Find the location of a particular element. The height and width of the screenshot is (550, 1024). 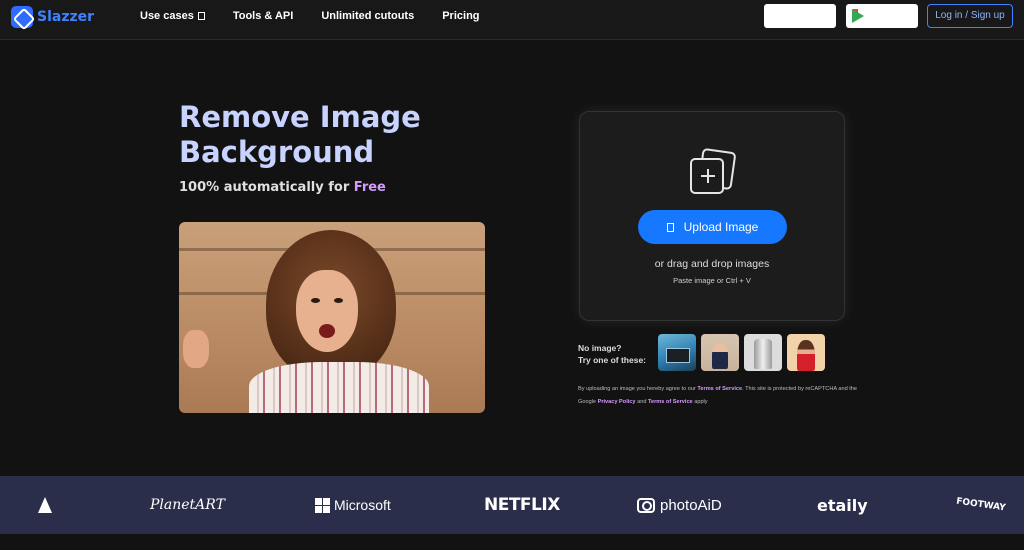

paste-hint: Paste image or Ctrl + V is located at coordinates (712, 280).